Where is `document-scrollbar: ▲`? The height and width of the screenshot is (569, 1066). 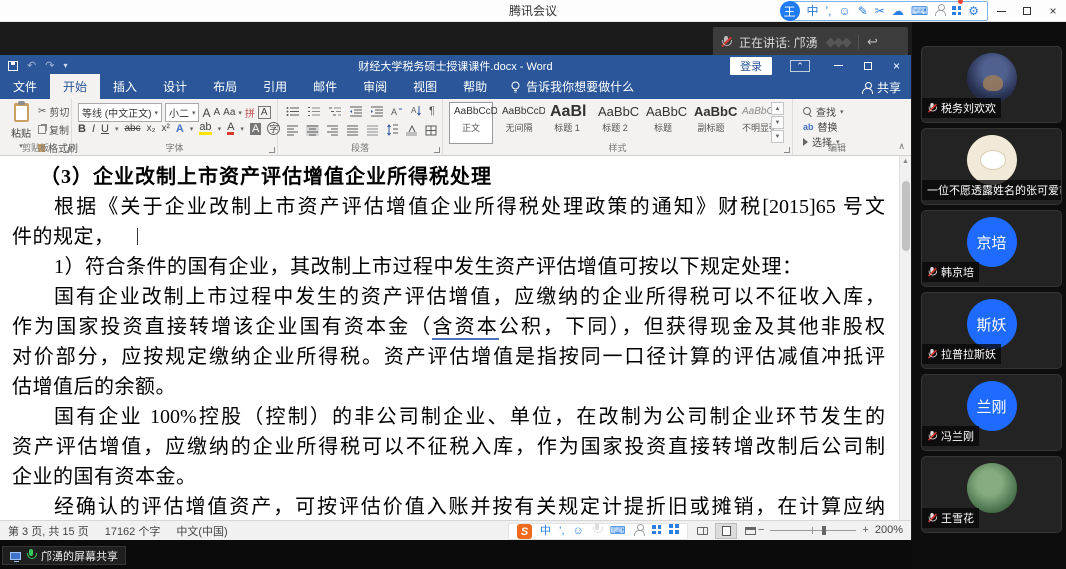 document-scrollbar: ▲ is located at coordinates (905, 338).